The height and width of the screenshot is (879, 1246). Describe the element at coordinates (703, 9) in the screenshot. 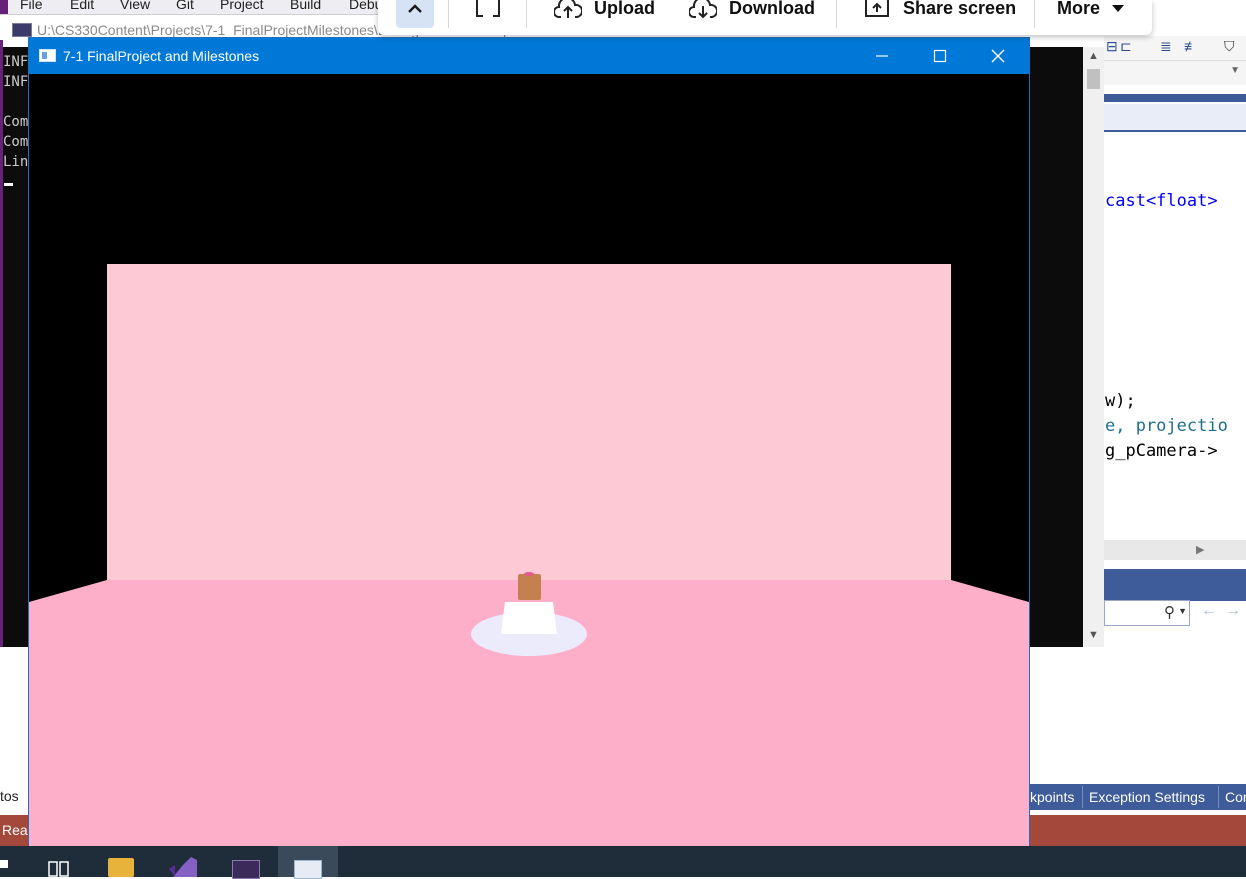

I see `cloud-download-icon` at that location.